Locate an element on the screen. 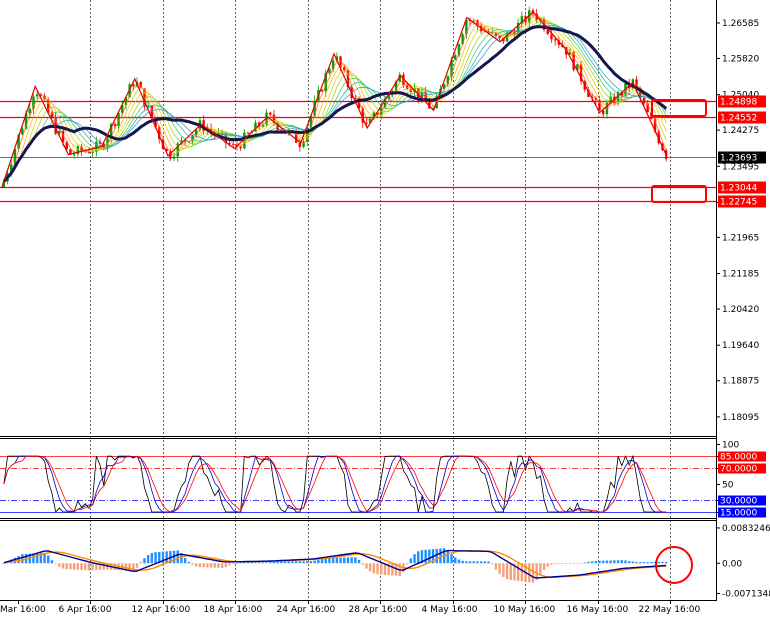 The height and width of the screenshot is (620, 770). price-label: 1.26585 is located at coordinates (740, 24).